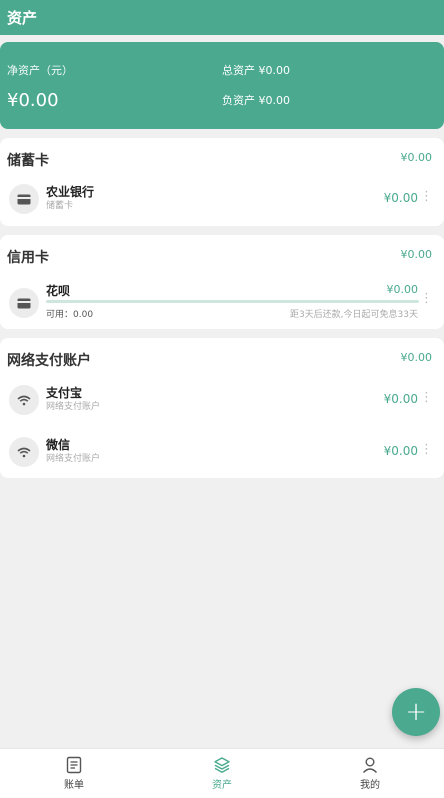 The image size is (444, 798). I want to click on repayment-hint: 距3天后还款,今日起可免息33天, so click(353, 315).